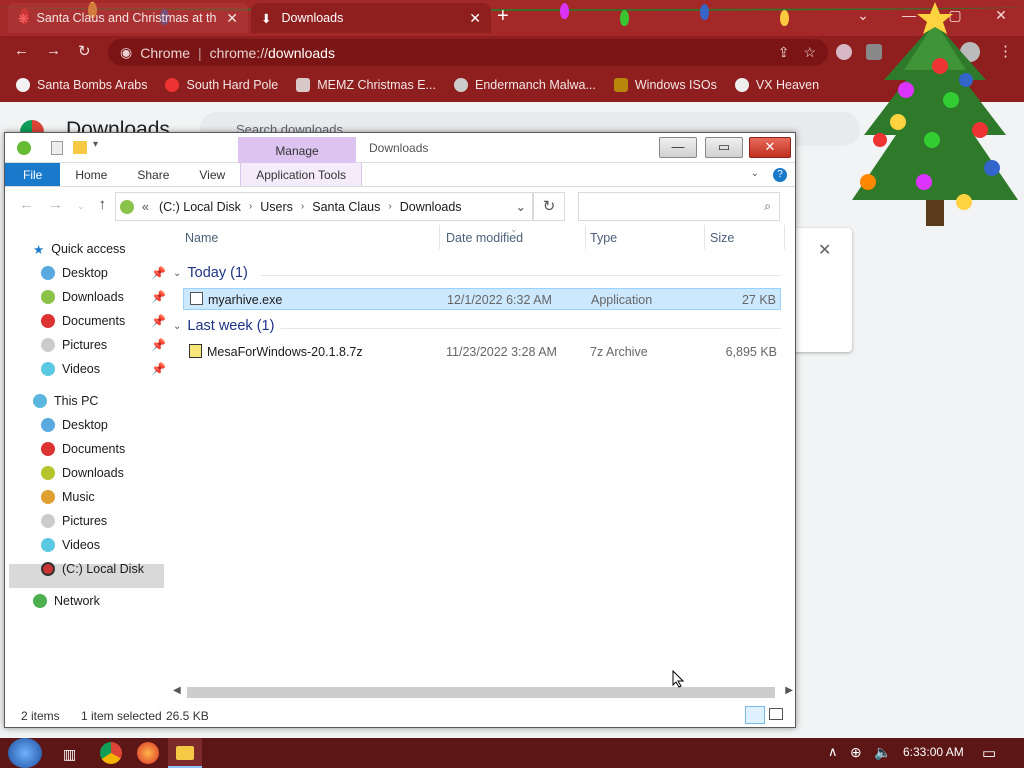  What do you see at coordinates (371, 18) in the screenshot?
I see `tab-downloads: ⬇ Downloads ✕` at bounding box center [371, 18].